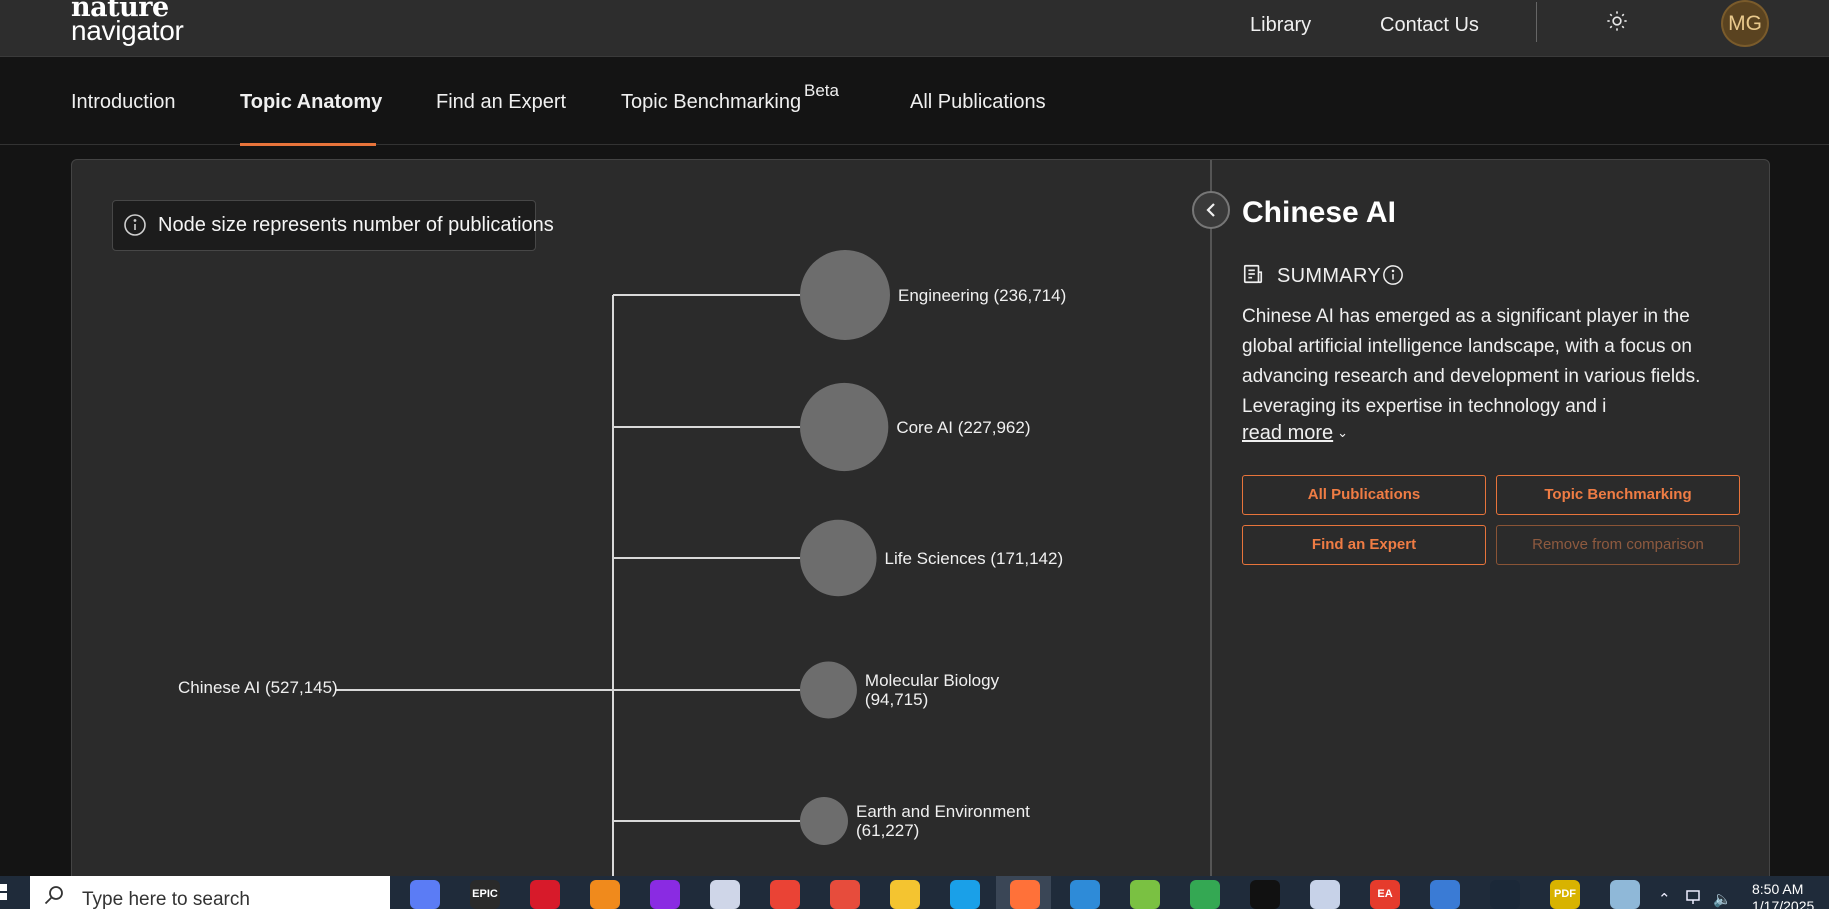 The height and width of the screenshot is (909, 1829). Describe the element at coordinates (1664, 899) in the screenshot. I see `tray-chevron-up-icon: ⌃` at that location.